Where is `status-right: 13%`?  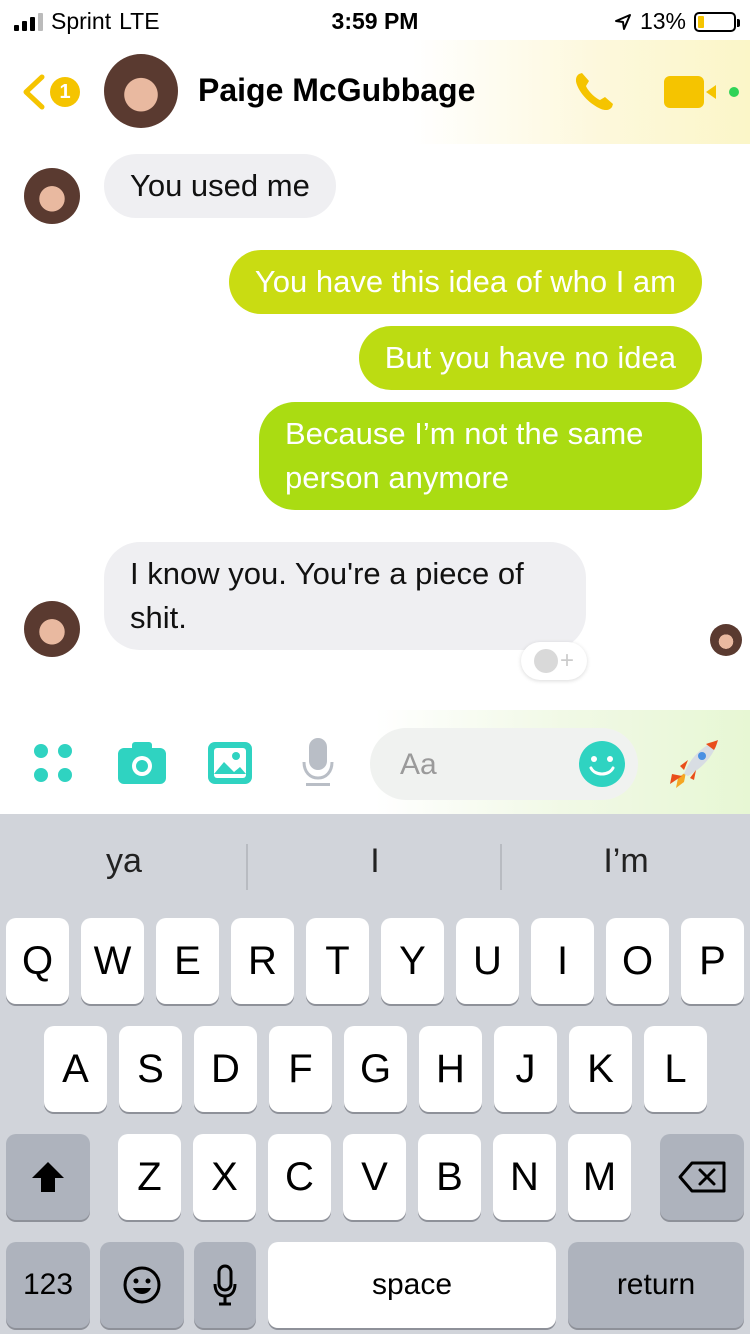
status-right: 13% is located at coordinates (677, 21).